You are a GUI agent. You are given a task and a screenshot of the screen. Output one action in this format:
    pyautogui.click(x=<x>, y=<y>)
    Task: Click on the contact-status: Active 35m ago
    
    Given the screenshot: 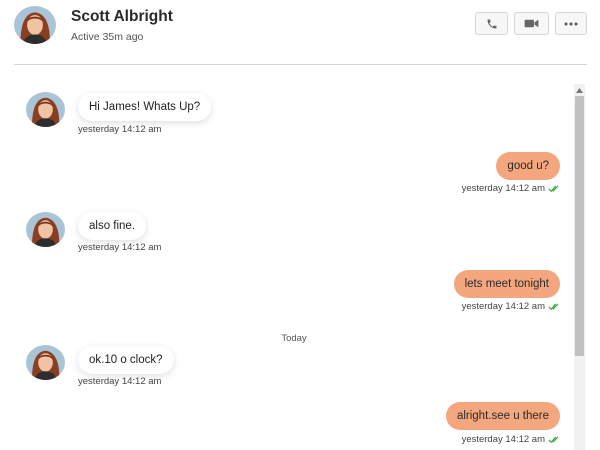 What is the action you would take?
    pyautogui.click(x=107, y=37)
    